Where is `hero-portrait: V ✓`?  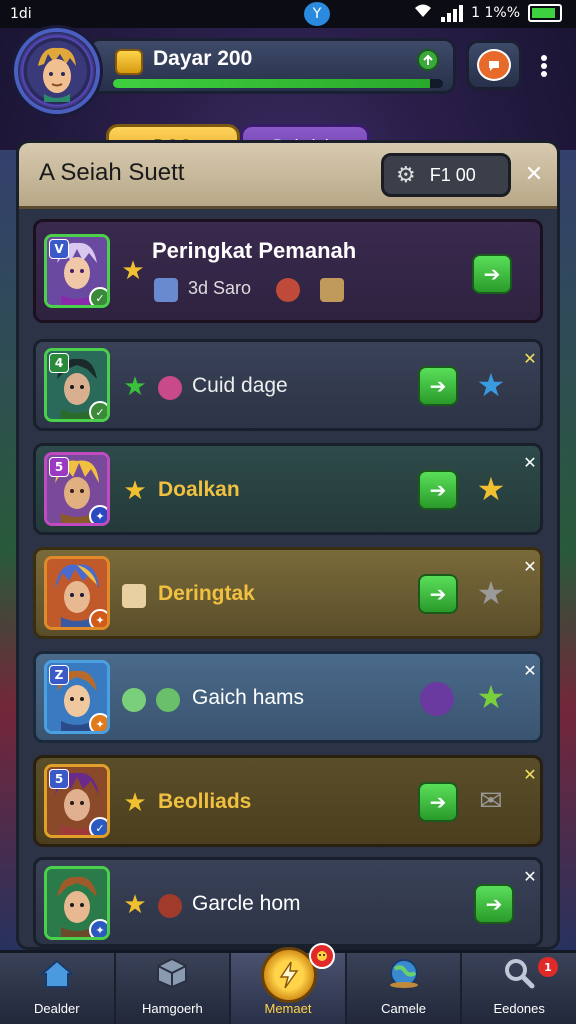
hero-portrait: V ✓ is located at coordinates (77, 271).